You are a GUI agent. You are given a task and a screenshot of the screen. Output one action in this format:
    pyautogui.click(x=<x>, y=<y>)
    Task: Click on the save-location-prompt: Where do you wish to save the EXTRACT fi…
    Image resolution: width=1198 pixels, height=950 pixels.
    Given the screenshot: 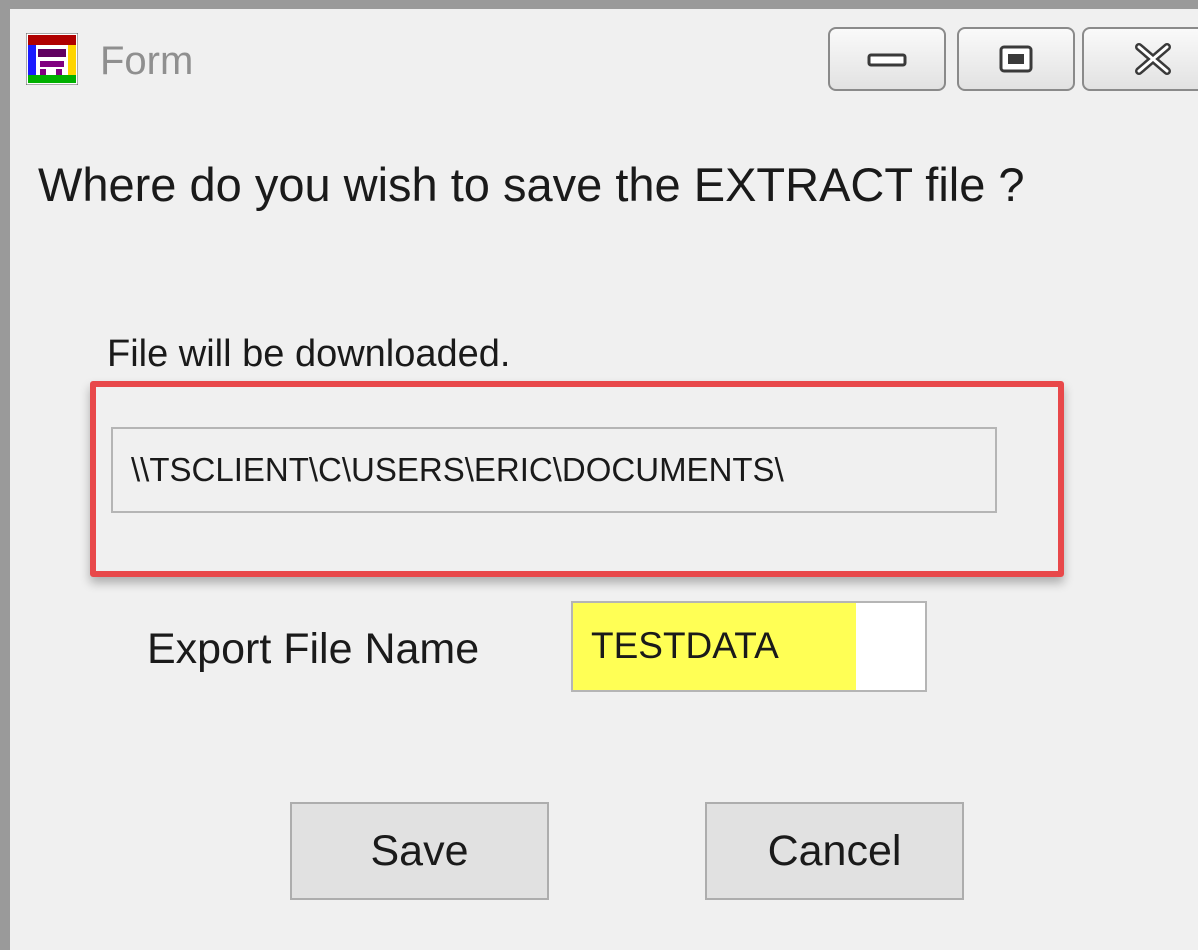 What is the action you would take?
    pyautogui.click(x=531, y=184)
    